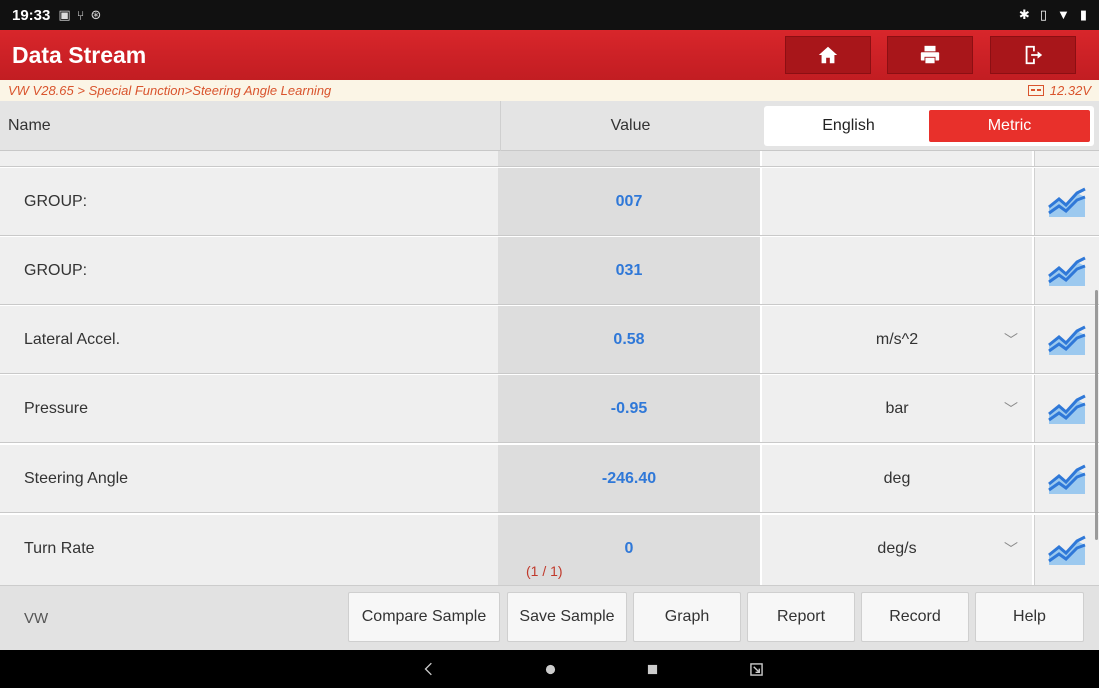 The height and width of the screenshot is (688, 1099). Describe the element at coordinates (544, 571) in the screenshot. I see `page-indicator: (1 / 1)` at that location.